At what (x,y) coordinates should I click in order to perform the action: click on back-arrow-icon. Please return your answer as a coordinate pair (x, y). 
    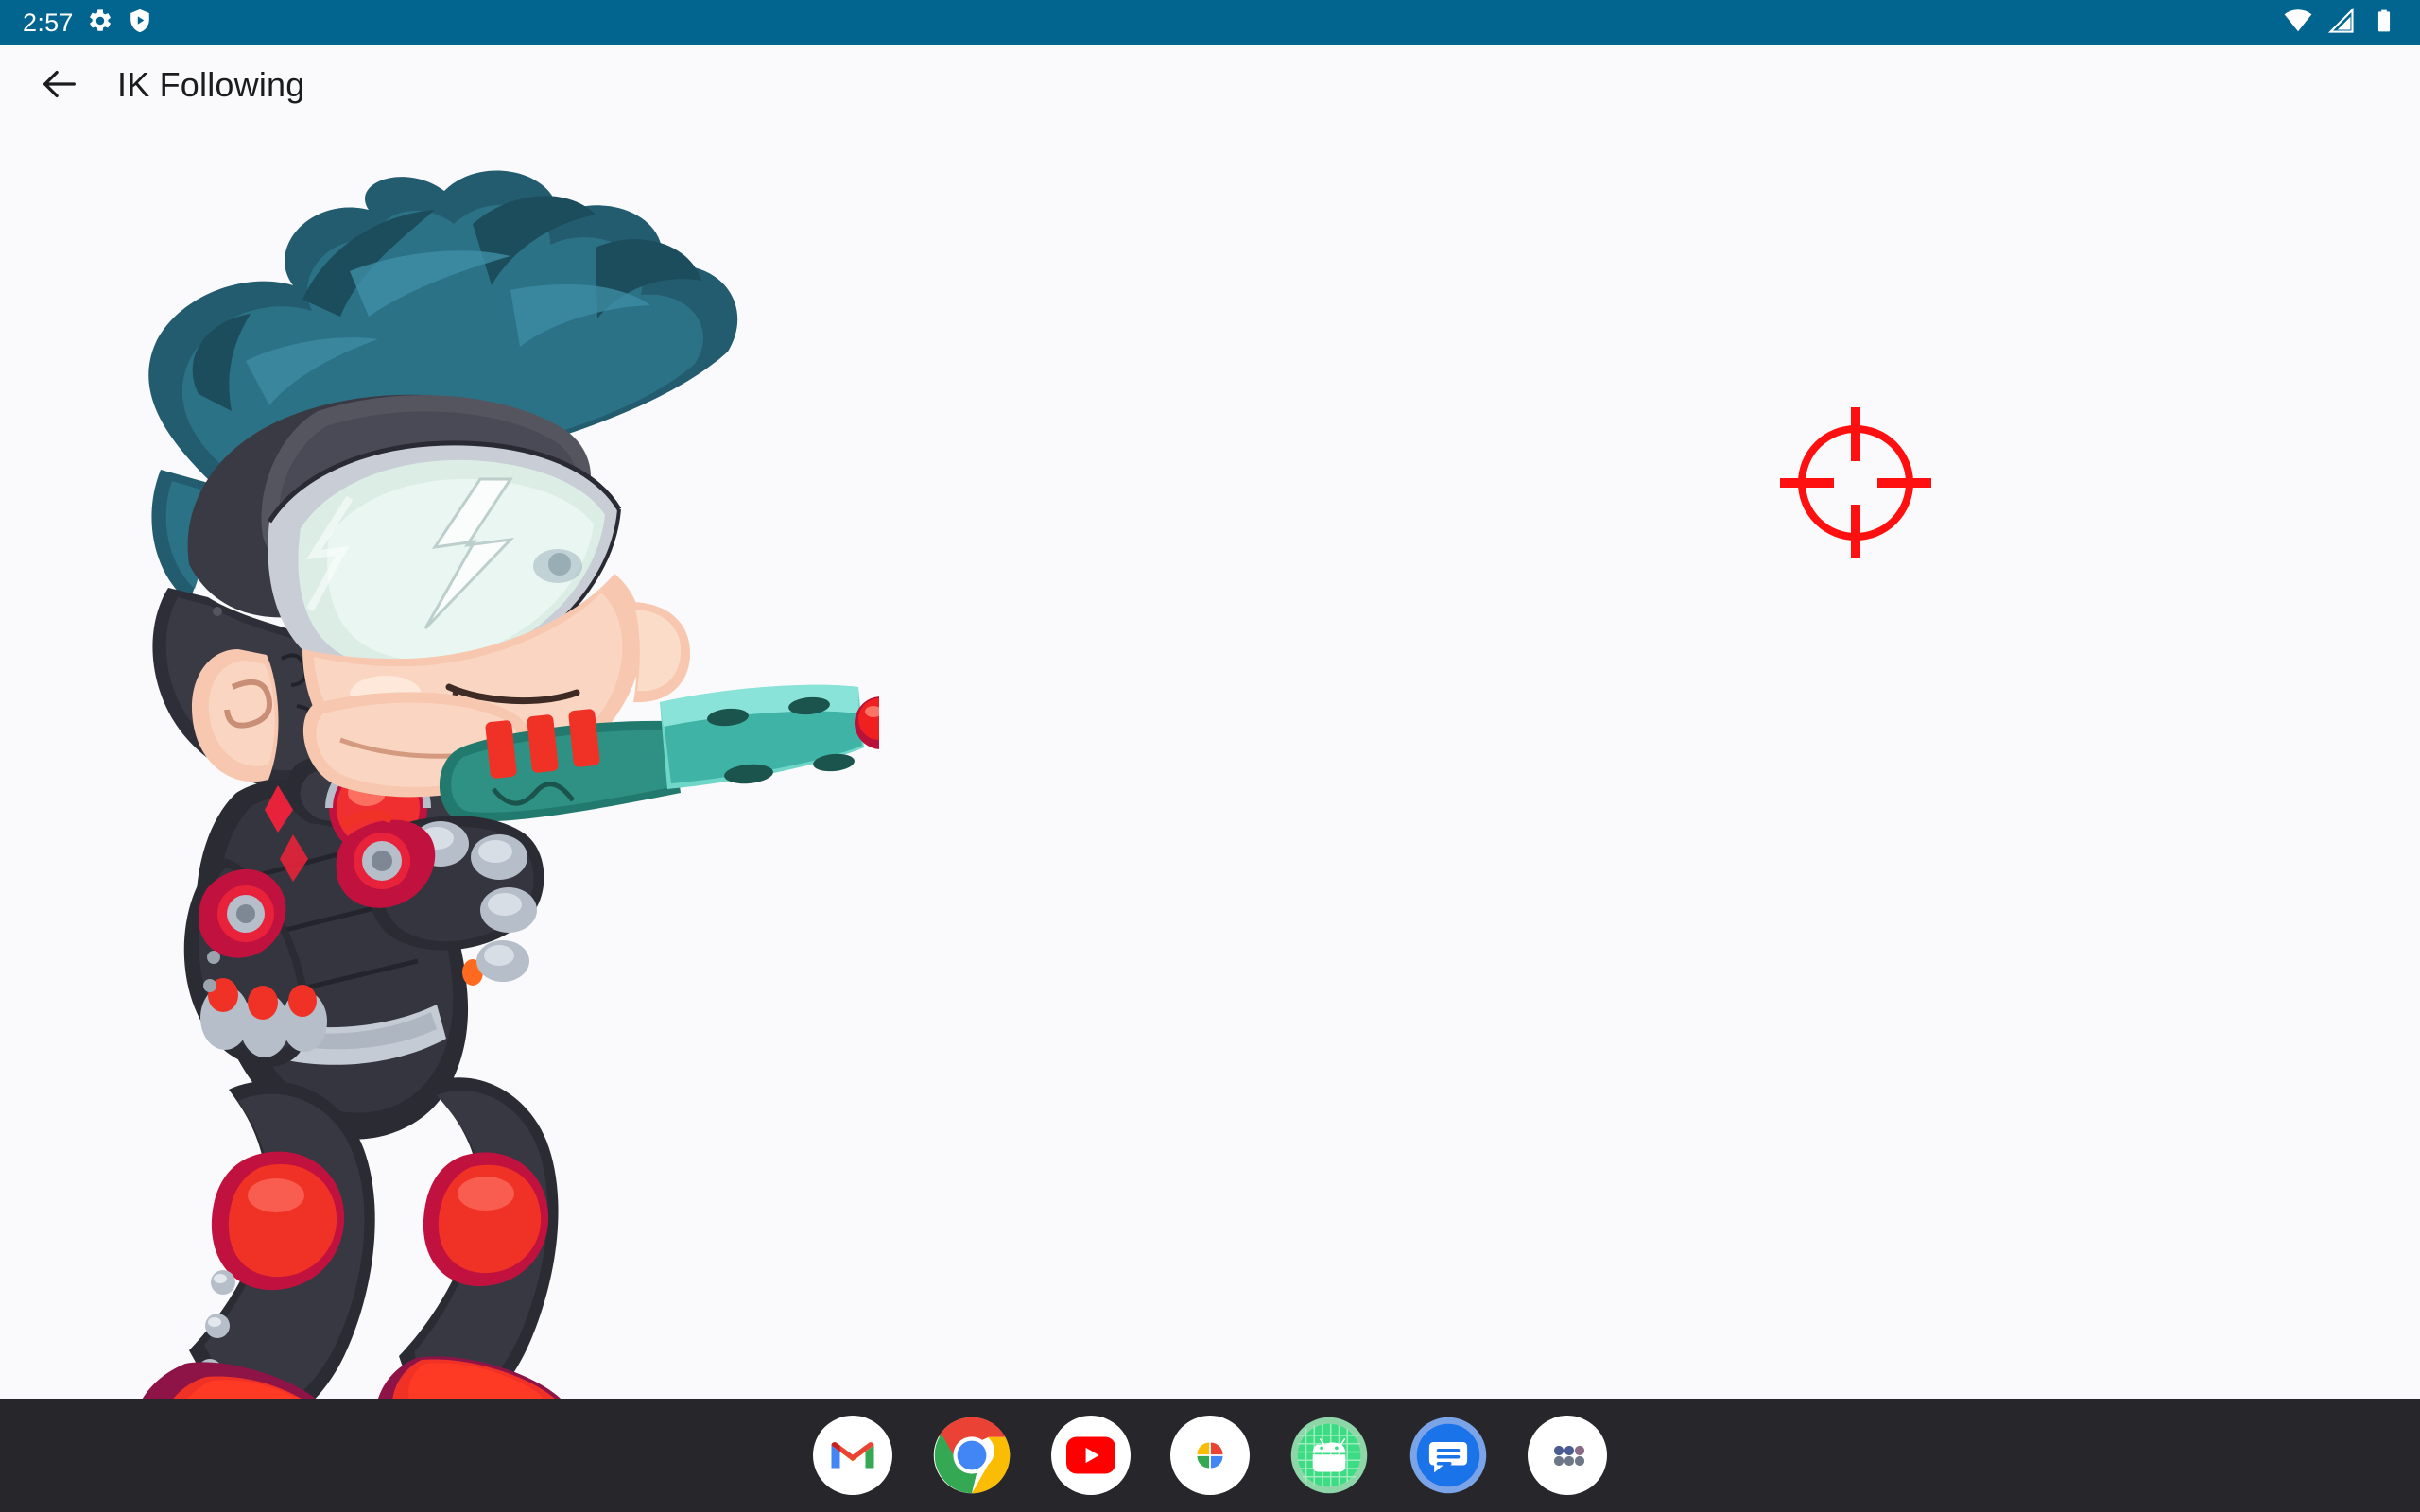
    Looking at the image, I should click on (59, 85).